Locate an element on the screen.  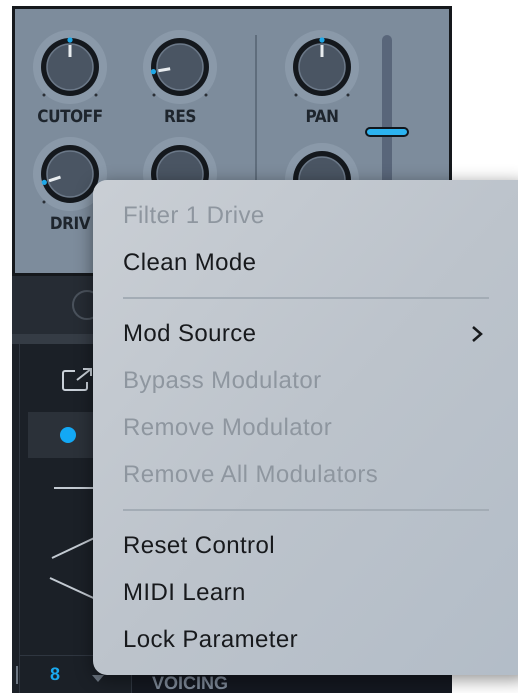
voice-count: 8 is located at coordinates (55, 674).